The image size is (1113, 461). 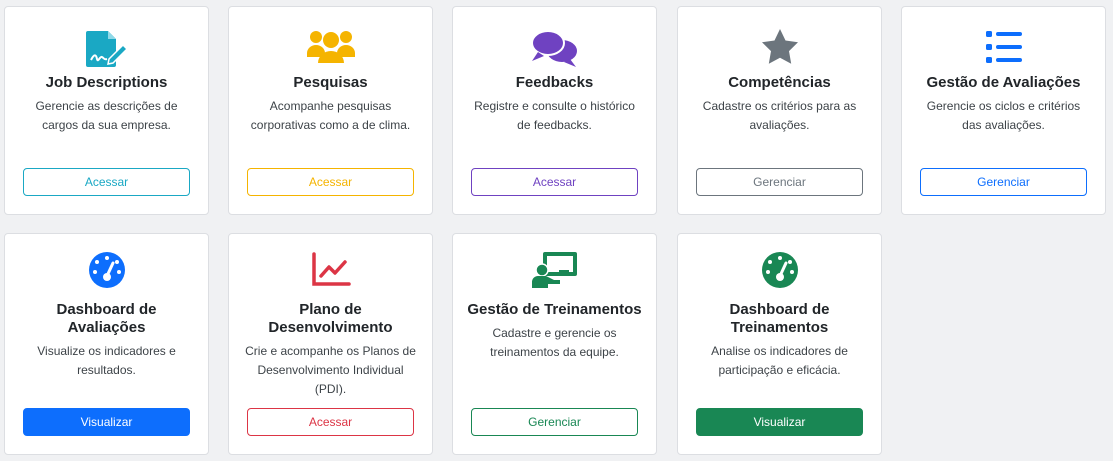 I want to click on file-signature-icon, so click(x=106, y=49).